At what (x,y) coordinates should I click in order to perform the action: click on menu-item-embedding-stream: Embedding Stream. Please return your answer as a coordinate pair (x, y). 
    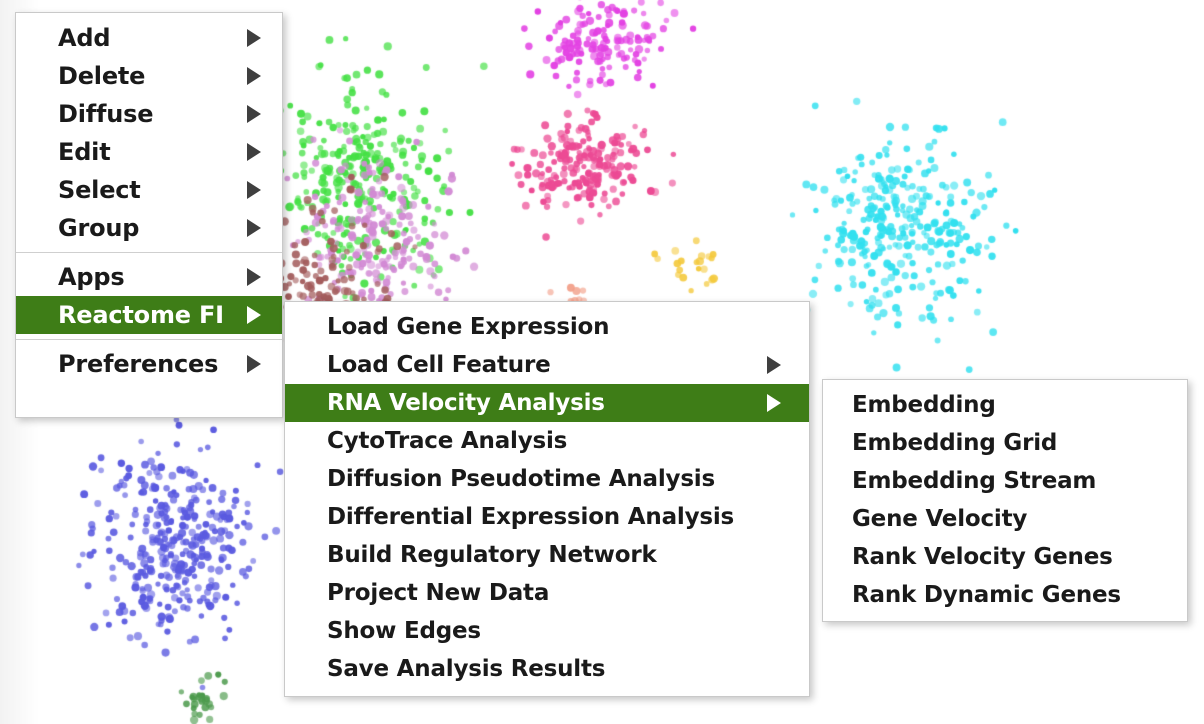
    Looking at the image, I should click on (1005, 481).